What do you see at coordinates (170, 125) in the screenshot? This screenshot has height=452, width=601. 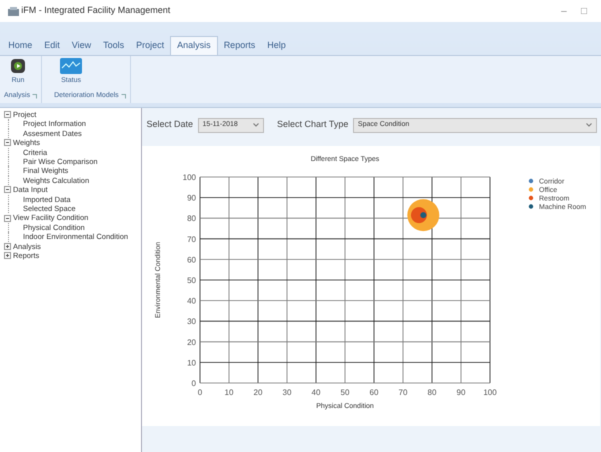 I see `field-label: Select Date` at bounding box center [170, 125].